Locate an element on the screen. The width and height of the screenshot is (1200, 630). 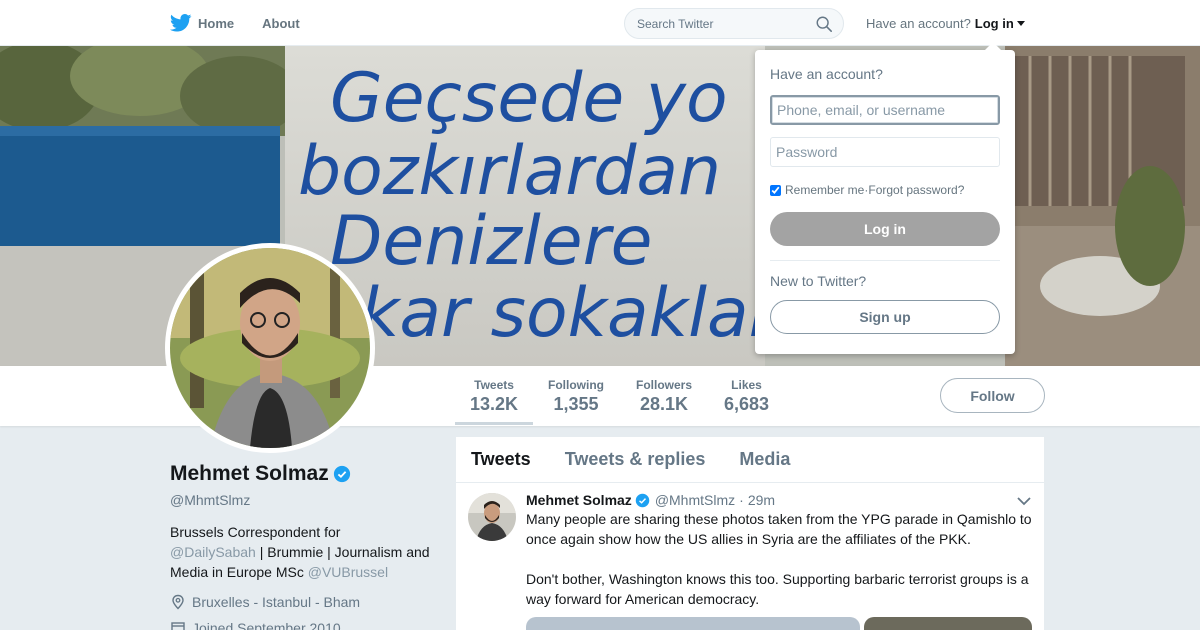
stat-following-label: Following is located at coordinates (576, 385).